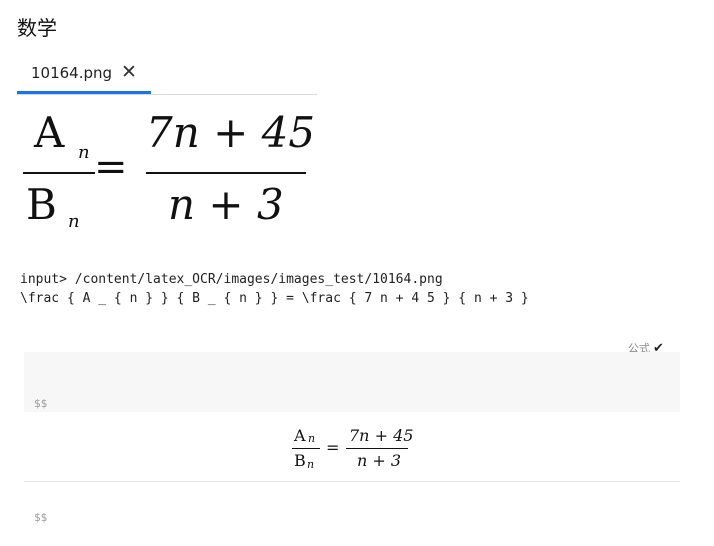 The image size is (714, 546). What do you see at coordinates (41, 403) in the screenshot?
I see `code-open-delimiter: $$` at bounding box center [41, 403].